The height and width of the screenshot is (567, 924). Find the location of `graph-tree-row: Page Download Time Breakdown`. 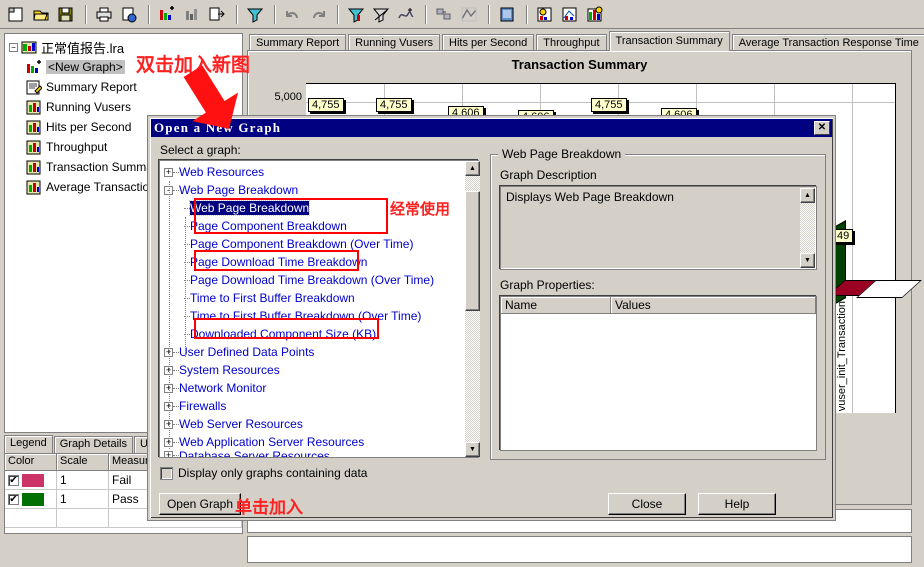

graph-tree-row: Page Download Time Breakdown is located at coordinates (321, 262).